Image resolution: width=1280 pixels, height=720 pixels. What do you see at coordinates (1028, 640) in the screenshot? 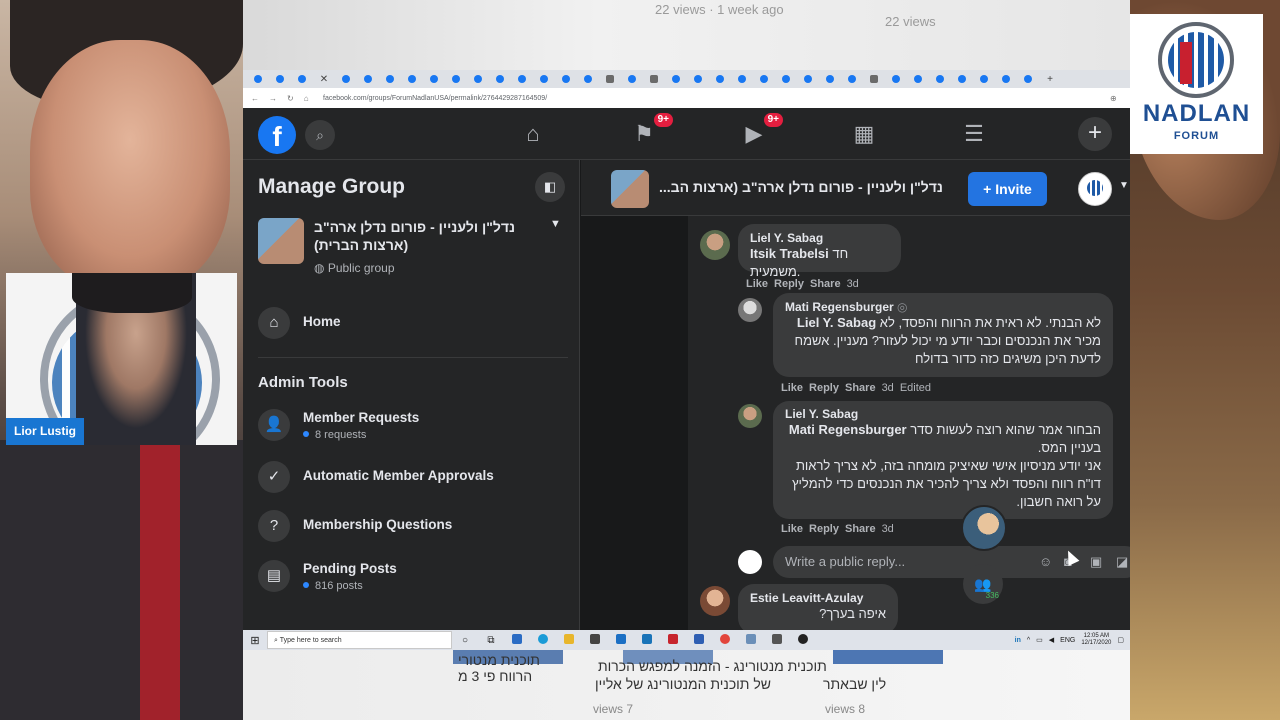
I see `chevron-up-icon: ^` at bounding box center [1028, 640].